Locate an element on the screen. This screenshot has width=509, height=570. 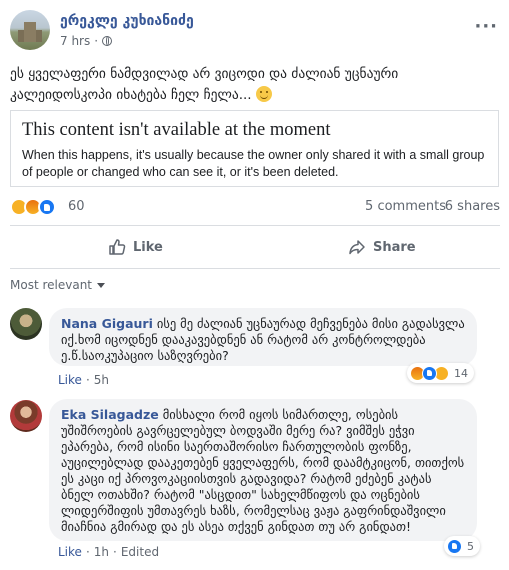
share-button: Share is located at coordinates (382, 247).